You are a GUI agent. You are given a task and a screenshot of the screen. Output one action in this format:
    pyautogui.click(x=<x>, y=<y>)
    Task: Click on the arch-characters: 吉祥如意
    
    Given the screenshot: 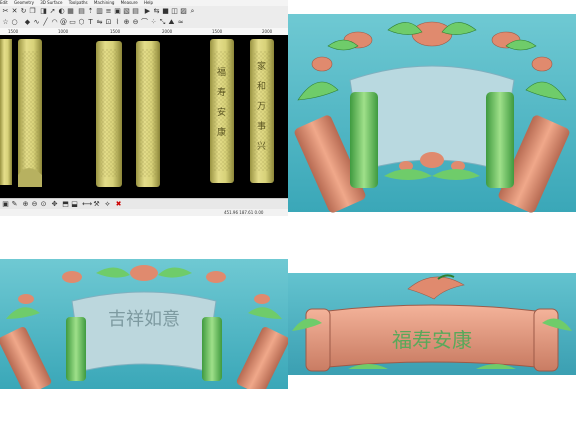 What is the action you would take?
    pyautogui.click(x=144, y=319)
    